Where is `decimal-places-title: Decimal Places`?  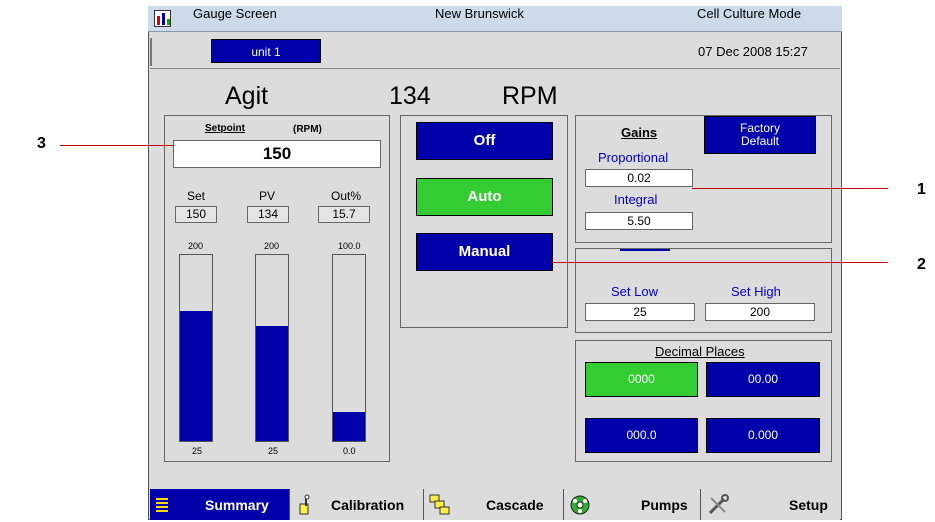
decimal-places-title: Decimal Places is located at coordinates (700, 351).